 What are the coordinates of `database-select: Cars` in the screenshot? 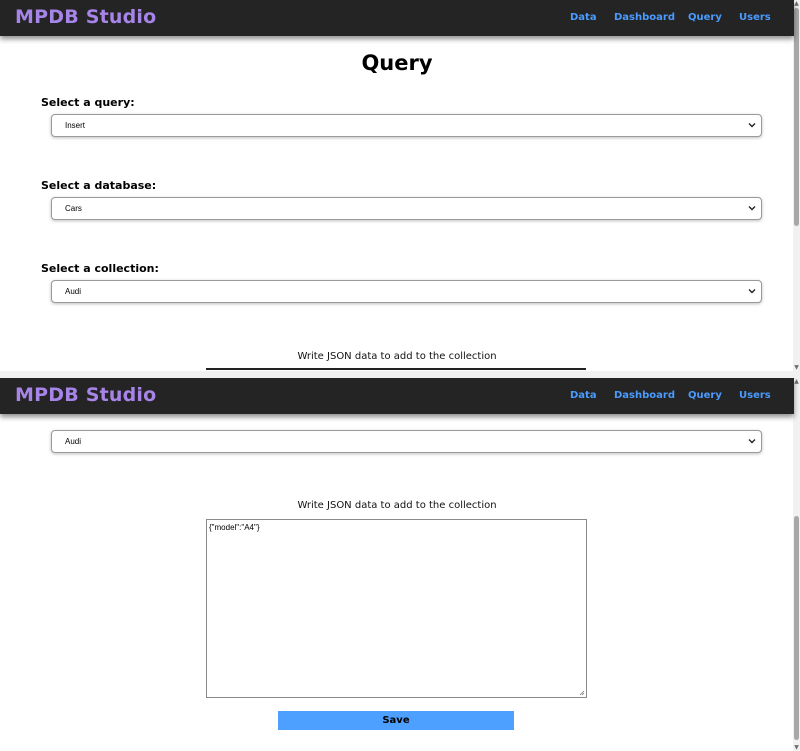 It's located at (406, 208).